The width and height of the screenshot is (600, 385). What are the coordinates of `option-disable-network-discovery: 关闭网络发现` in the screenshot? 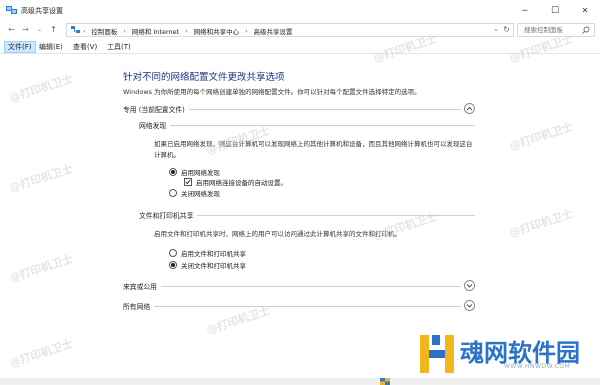 It's located at (194, 193).